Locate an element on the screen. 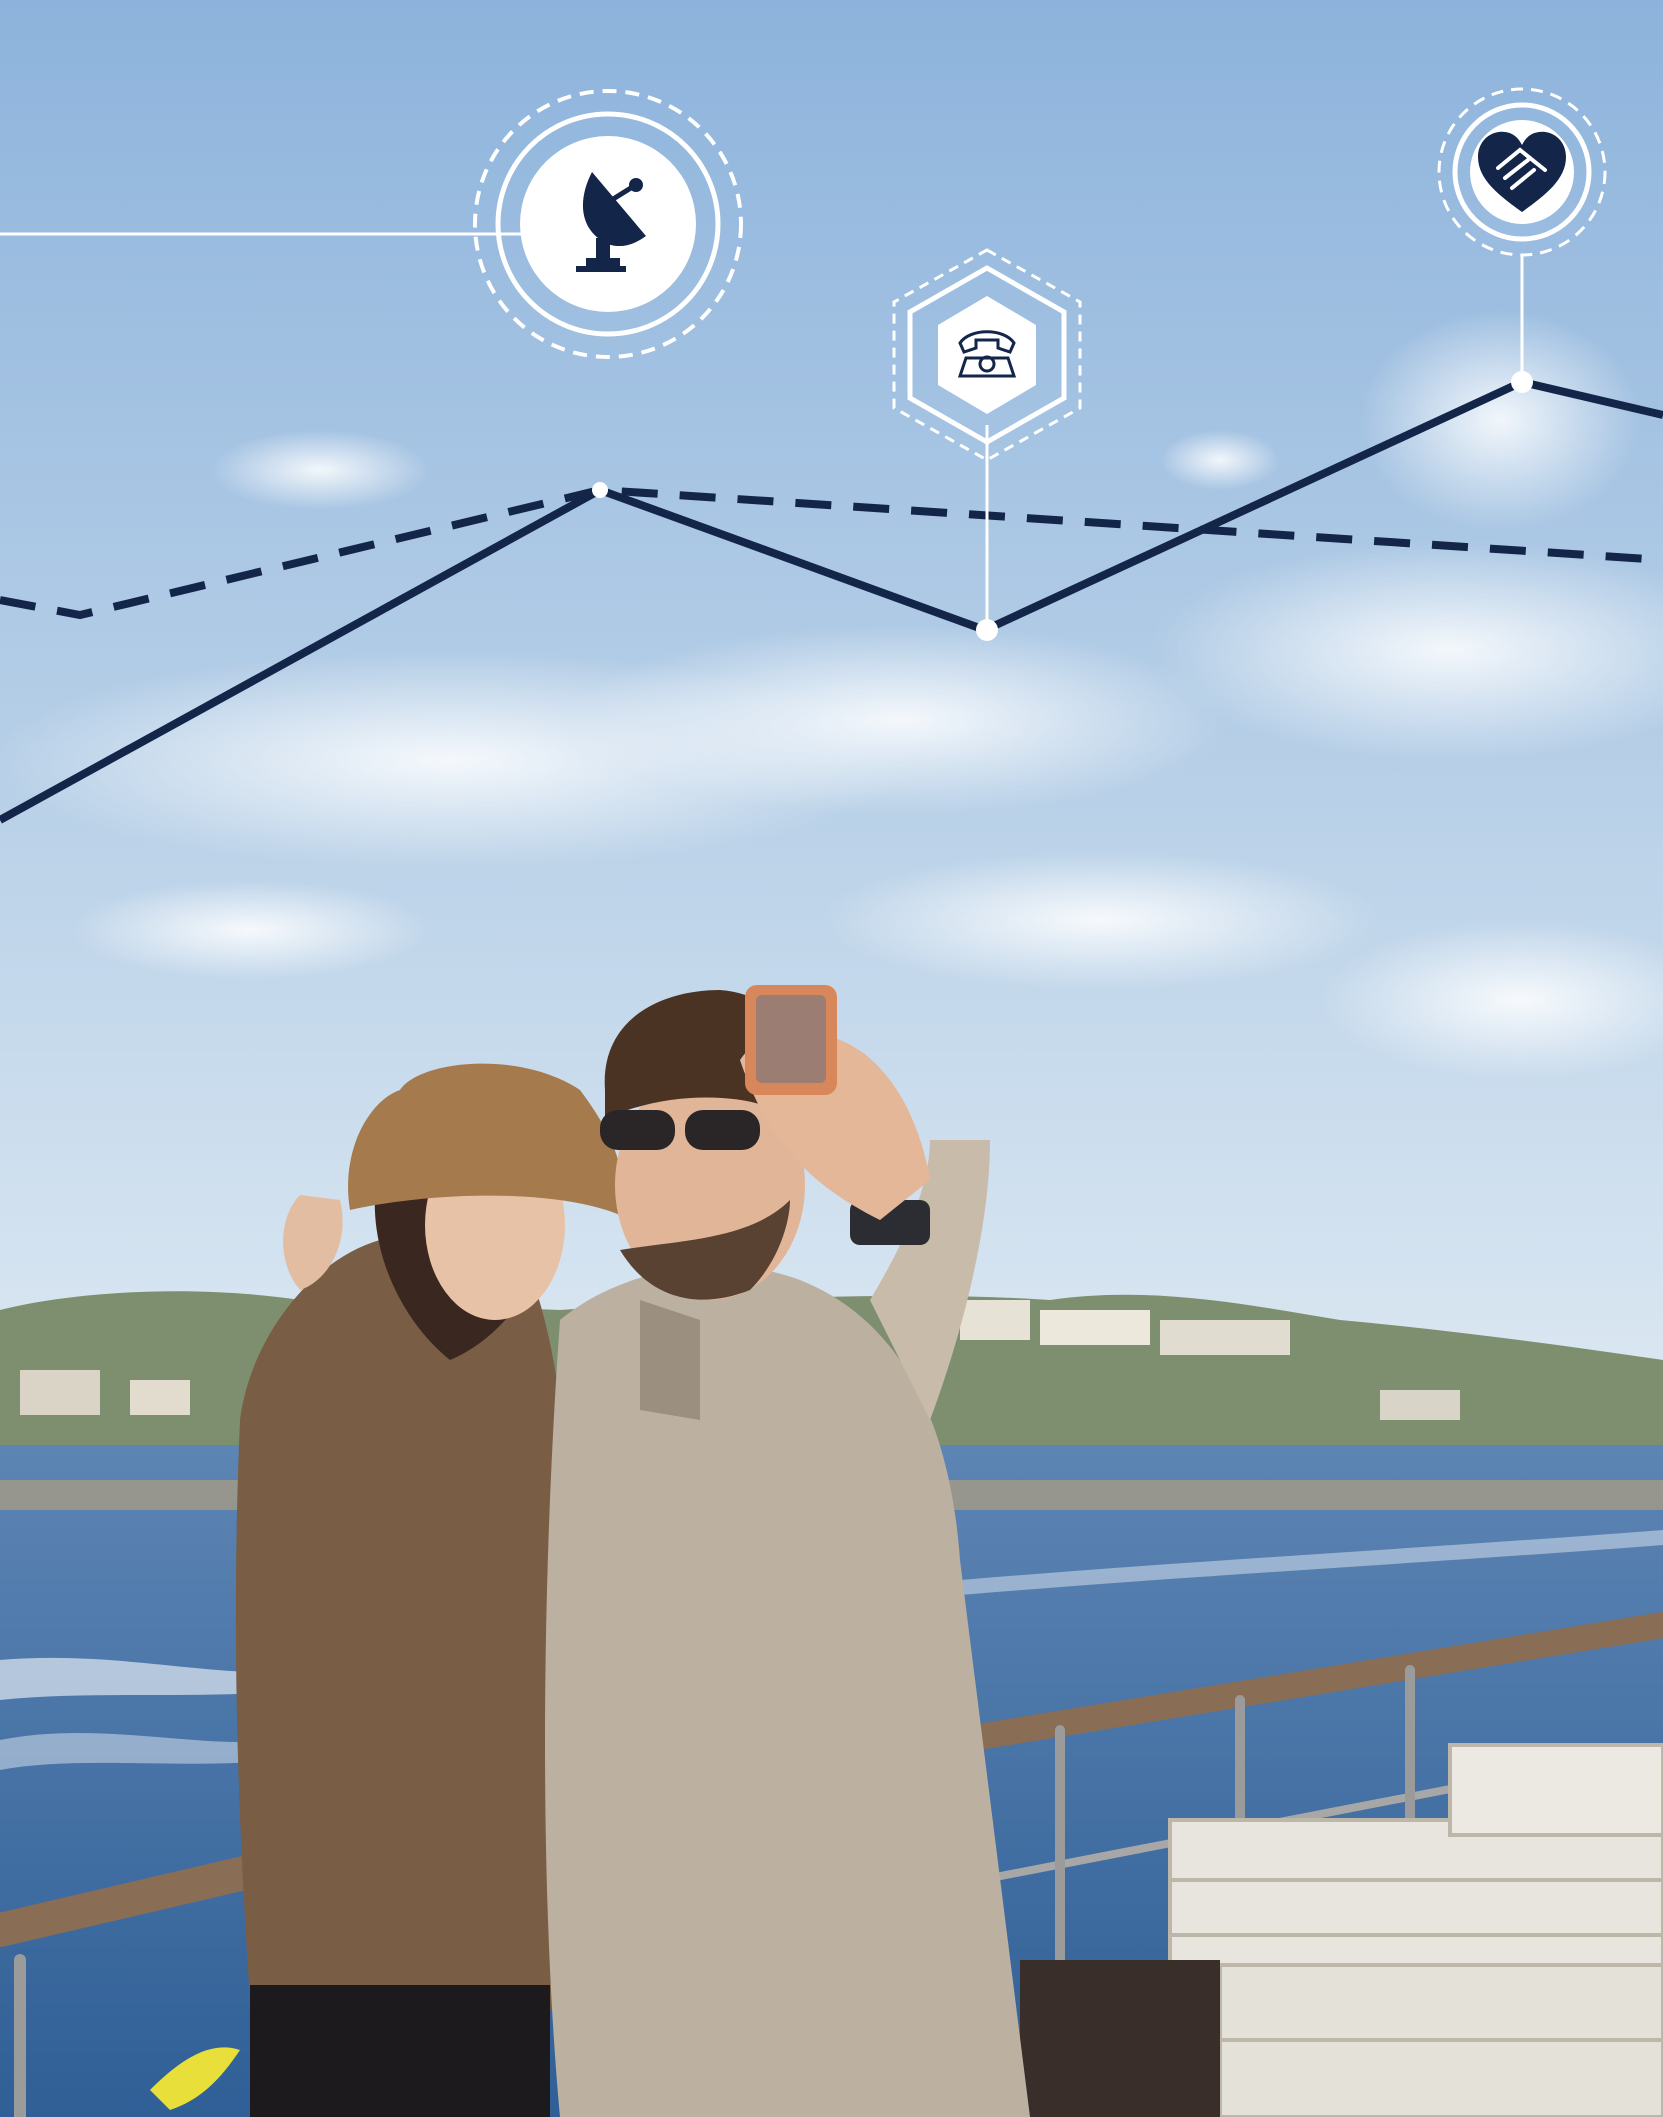  peak-point is located at coordinates (1522, 382).